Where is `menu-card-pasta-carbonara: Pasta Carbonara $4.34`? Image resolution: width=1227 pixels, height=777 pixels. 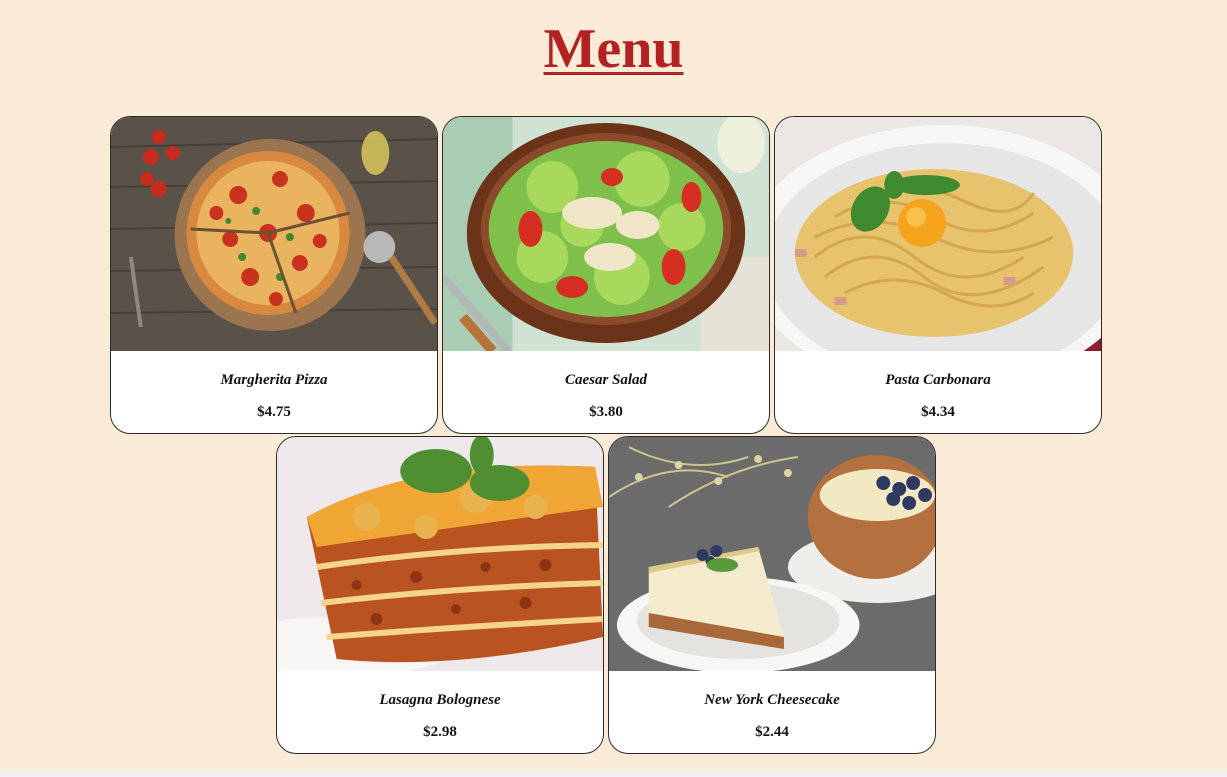
menu-card-pasta-carbonara: Pasta Carbonara $4.34 is located at coordinates (938, 275).